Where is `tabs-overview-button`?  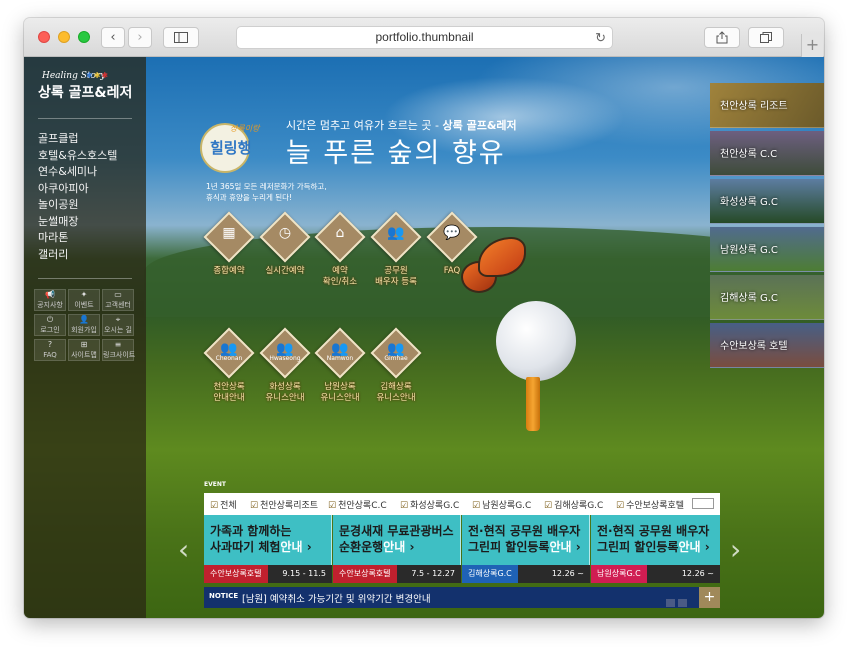
tabs-overview-button is located at coordinates (766, 37).